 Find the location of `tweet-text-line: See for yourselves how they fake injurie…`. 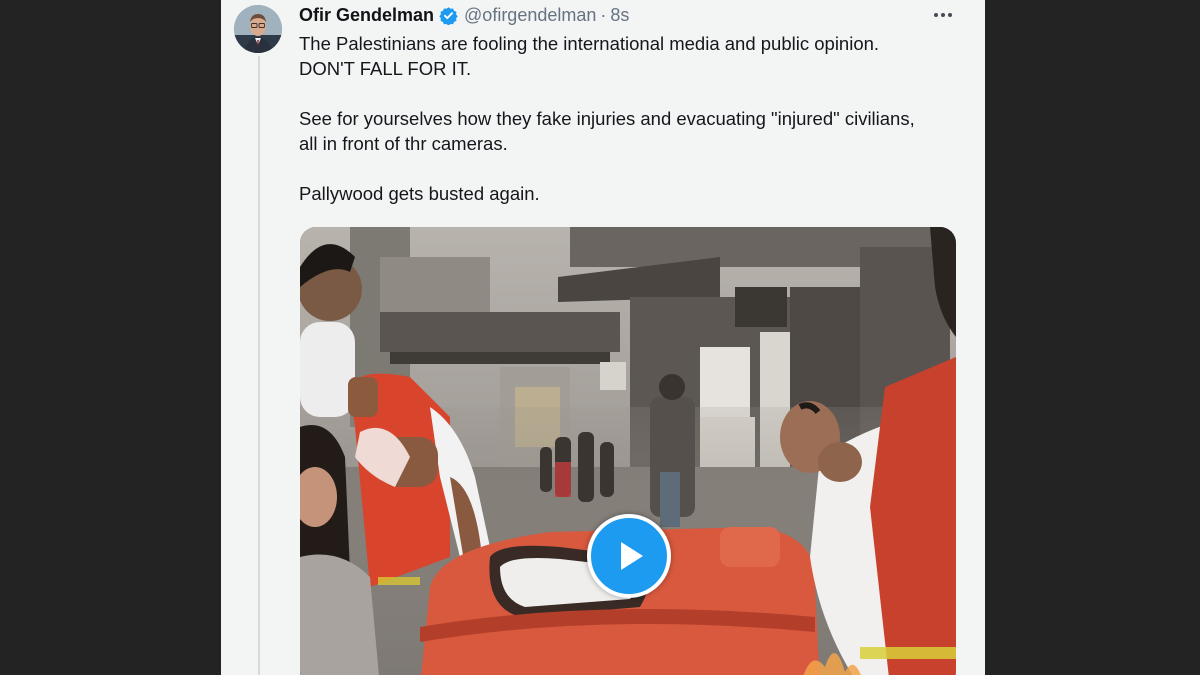

tweet-text-line: See for yourselves how they fake injurie… is located at coordinates (607, 118).